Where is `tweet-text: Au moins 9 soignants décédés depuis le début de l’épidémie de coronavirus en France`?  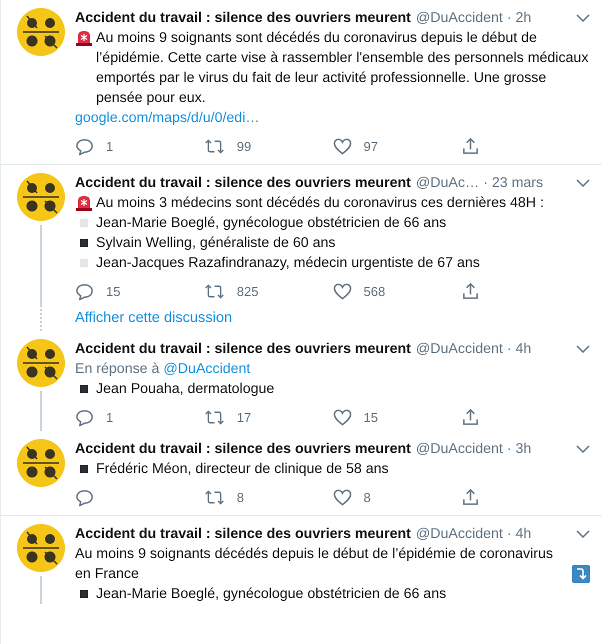
tweet-text: Au moins 9 soignants décédés depuis le début de l’épidémie de coronavirus en France is located at coordinates (314, 564).